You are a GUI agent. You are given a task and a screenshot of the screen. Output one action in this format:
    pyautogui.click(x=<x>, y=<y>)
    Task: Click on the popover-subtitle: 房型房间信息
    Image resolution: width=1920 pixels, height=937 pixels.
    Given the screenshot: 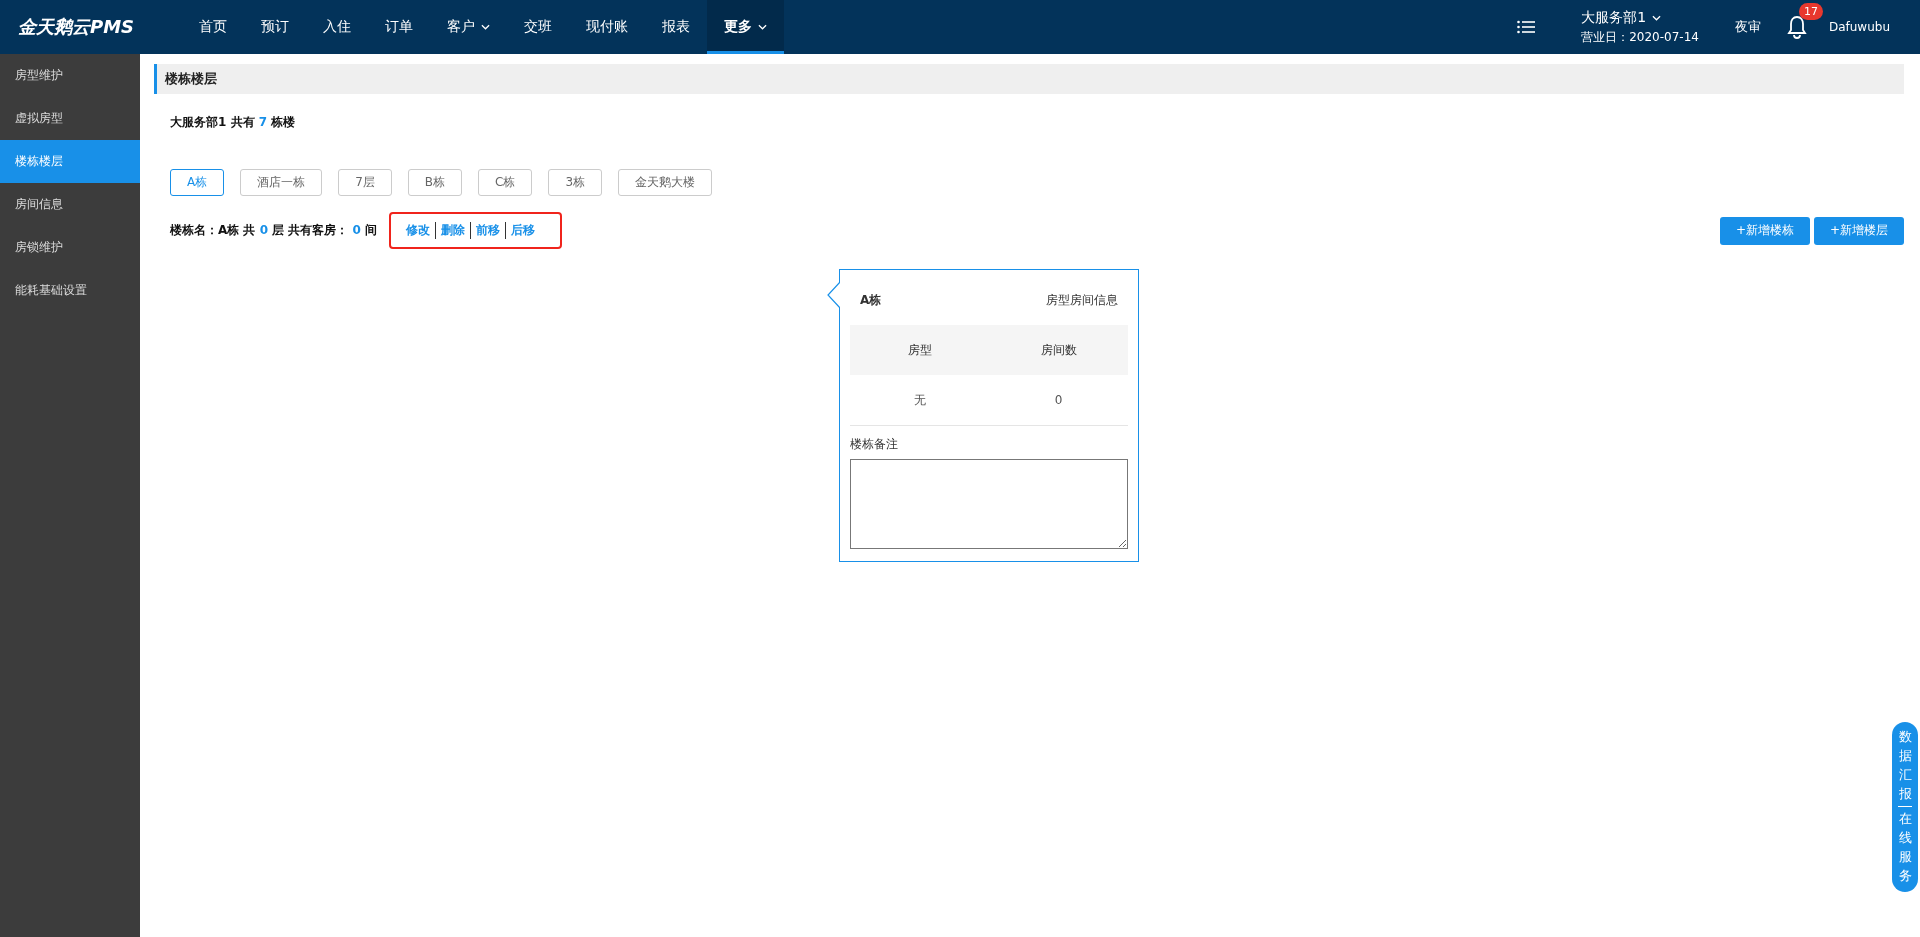 What is the action you would take?
    pyautogui.click(x=1082, y=300)
    